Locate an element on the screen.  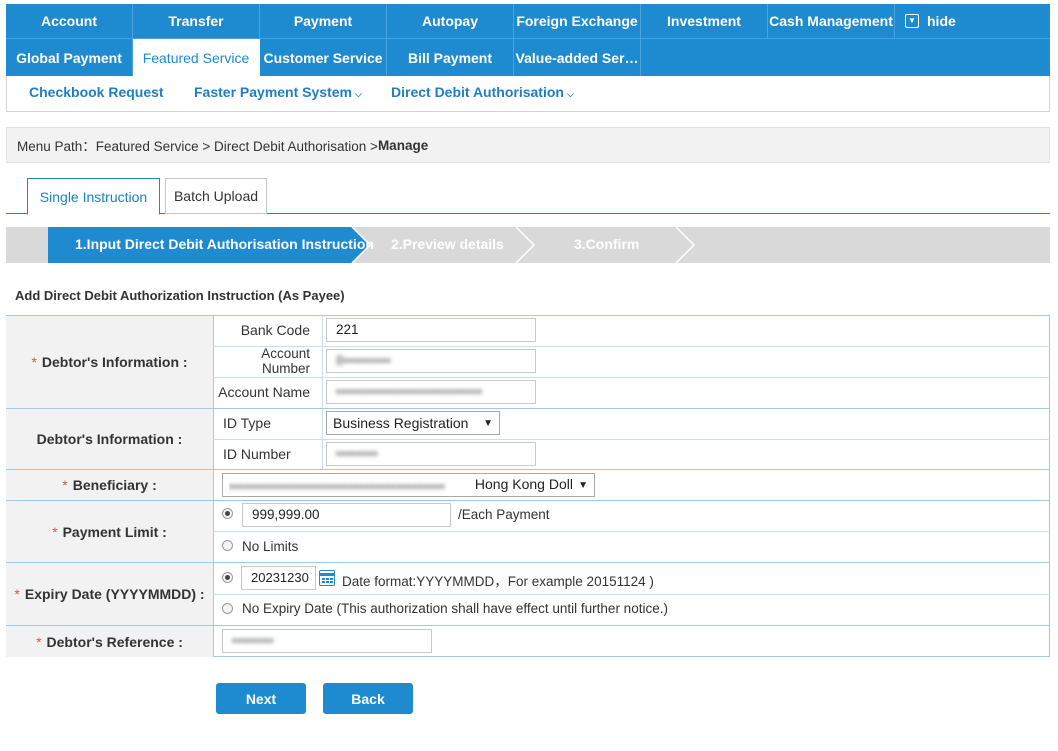
id-type-select: Business Registration ▼ is located at coordinates (413, 423).